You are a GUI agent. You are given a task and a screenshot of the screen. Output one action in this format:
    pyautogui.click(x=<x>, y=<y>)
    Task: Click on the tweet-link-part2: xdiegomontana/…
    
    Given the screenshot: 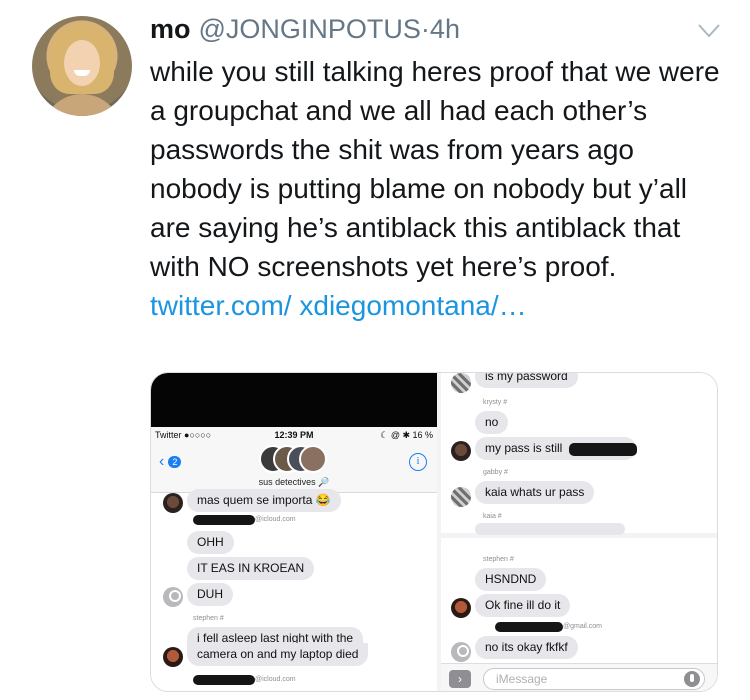 What is the action you would take?
    pyautogui.click(x=412, y=305)
    